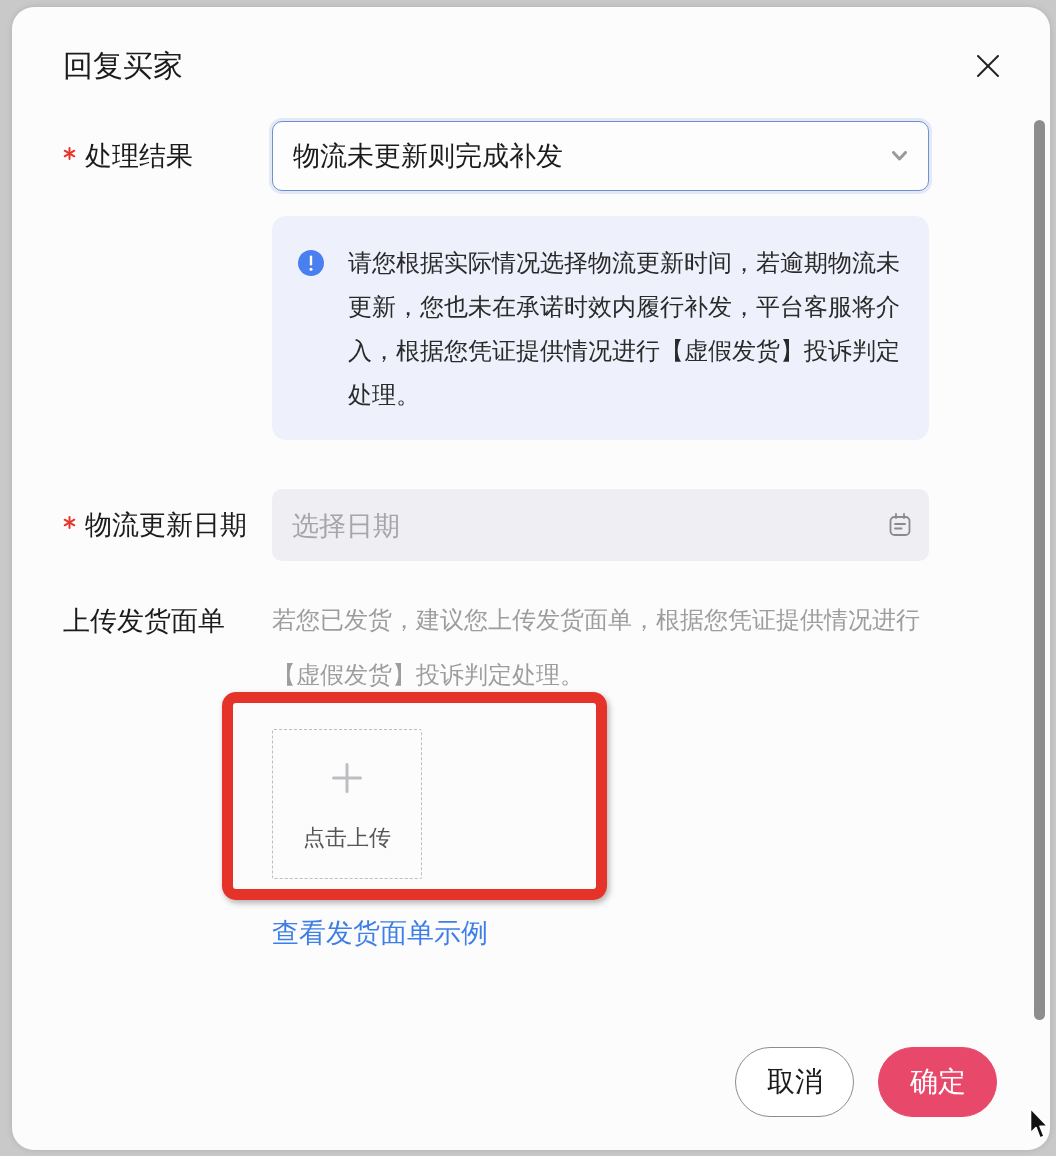  I want to click on close-icon, so click(988, 66).